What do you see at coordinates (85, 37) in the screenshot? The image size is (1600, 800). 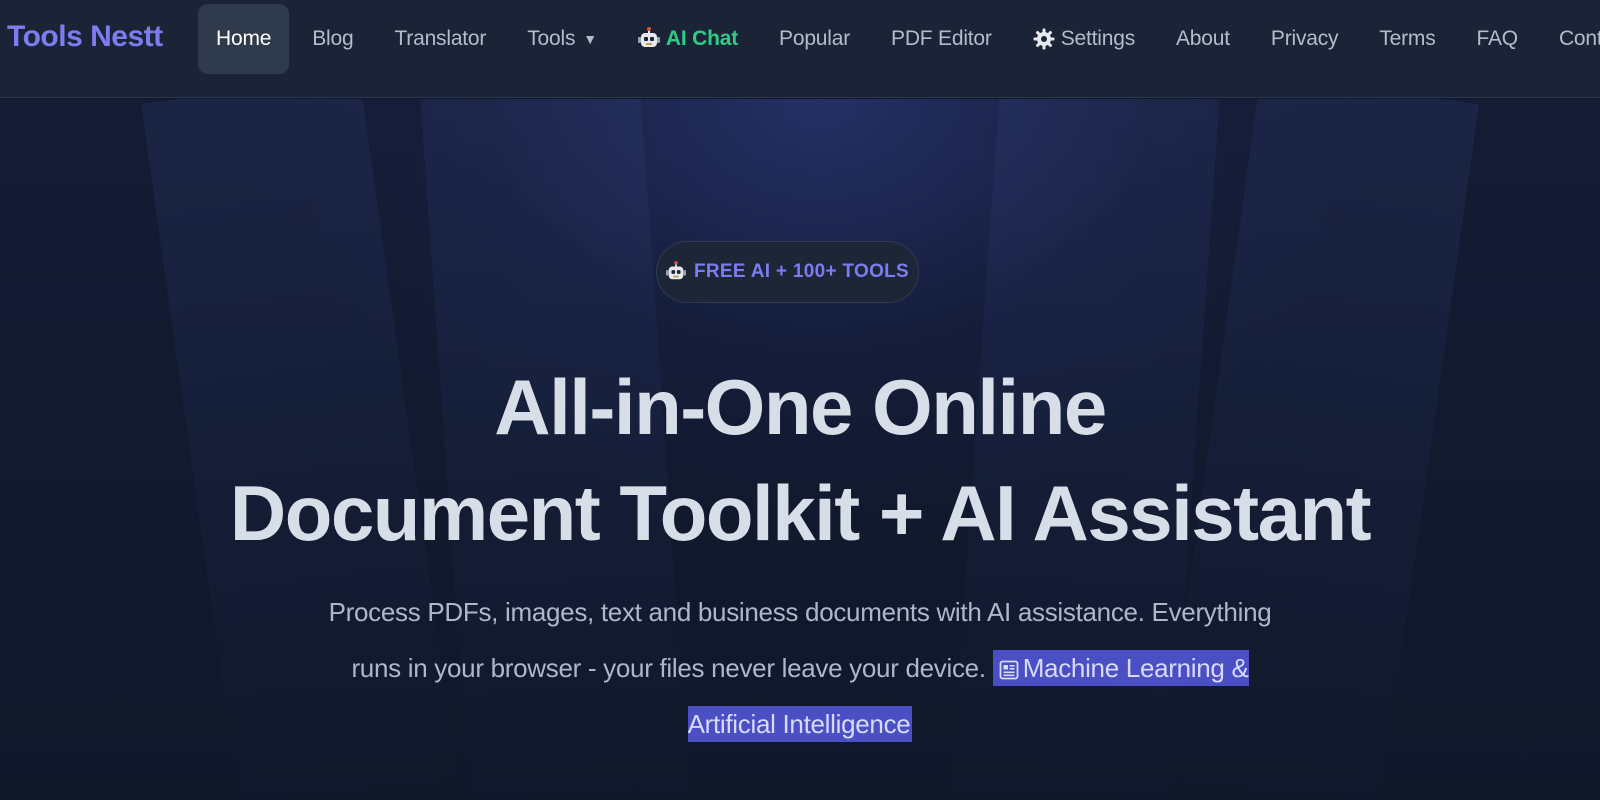 I see `brand-logo: Tools Nestt` at bounding box center [85, 37].